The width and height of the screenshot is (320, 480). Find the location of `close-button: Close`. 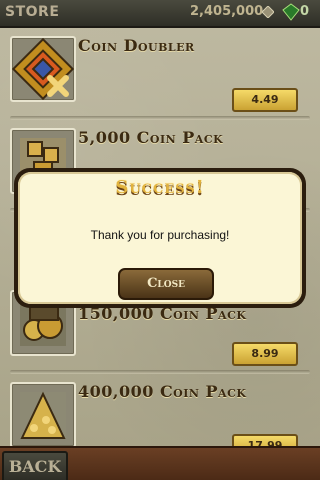

close-button: Close is located at coordinates (166, 284).